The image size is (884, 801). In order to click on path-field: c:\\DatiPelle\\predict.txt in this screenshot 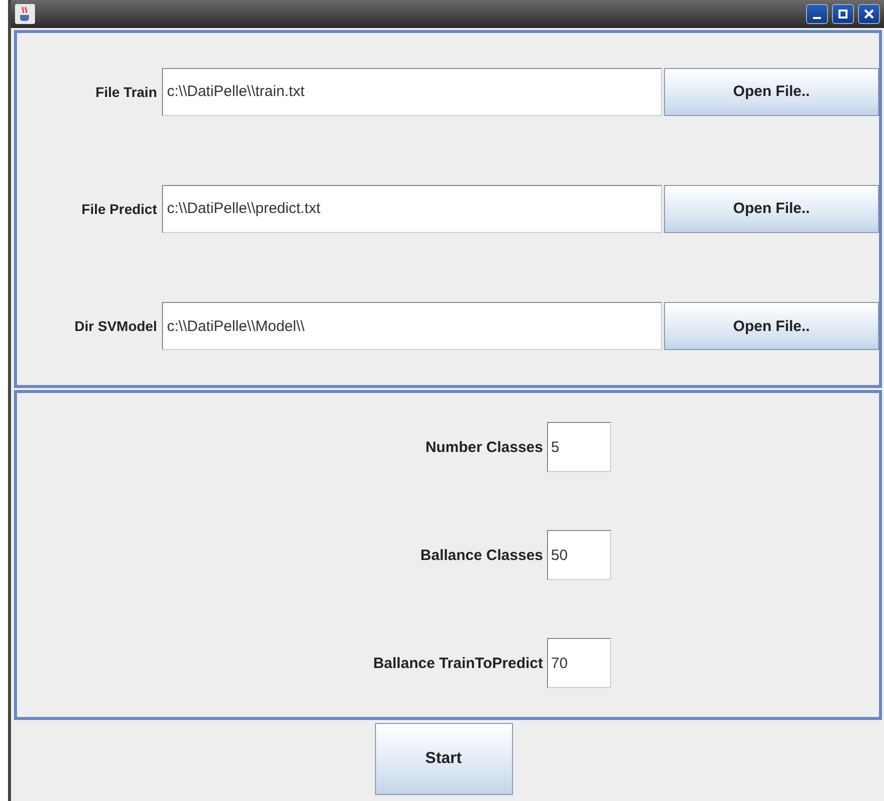, I will do `click(412, 208)`.